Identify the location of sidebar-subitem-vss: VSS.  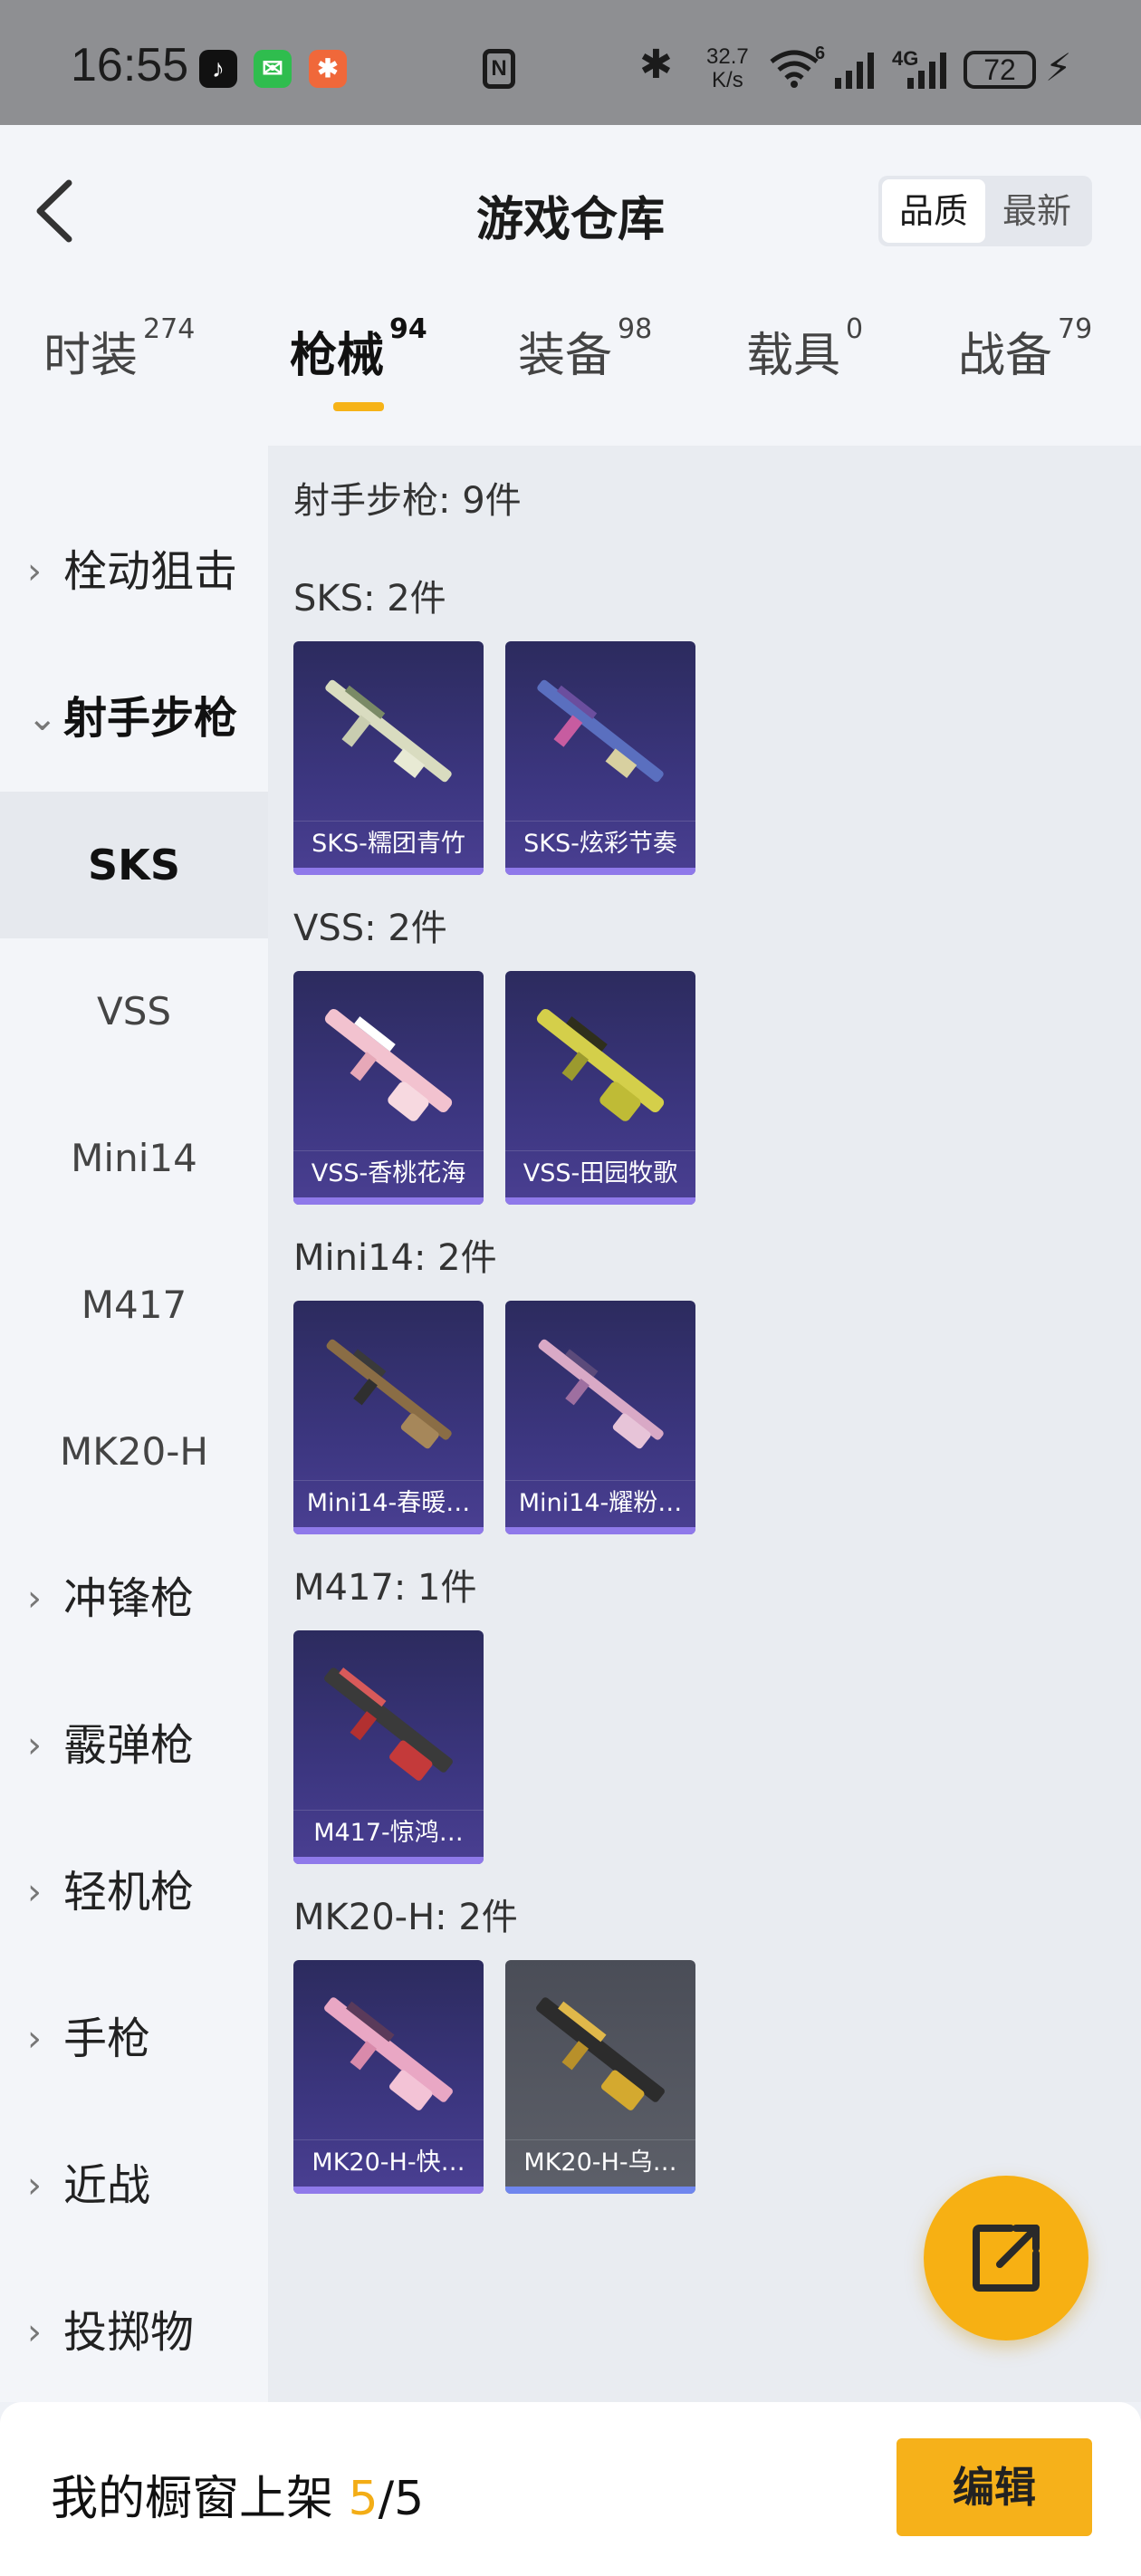
(134, 1011).